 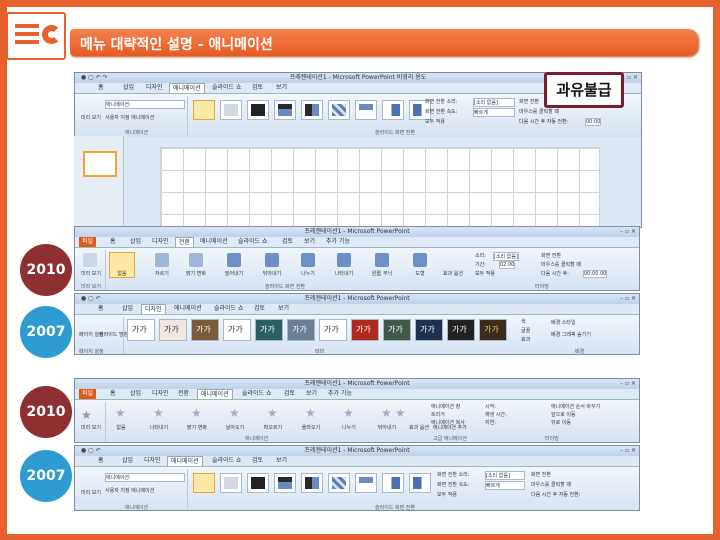 I want to click on slide-canvas, so click(x=380, y=187).